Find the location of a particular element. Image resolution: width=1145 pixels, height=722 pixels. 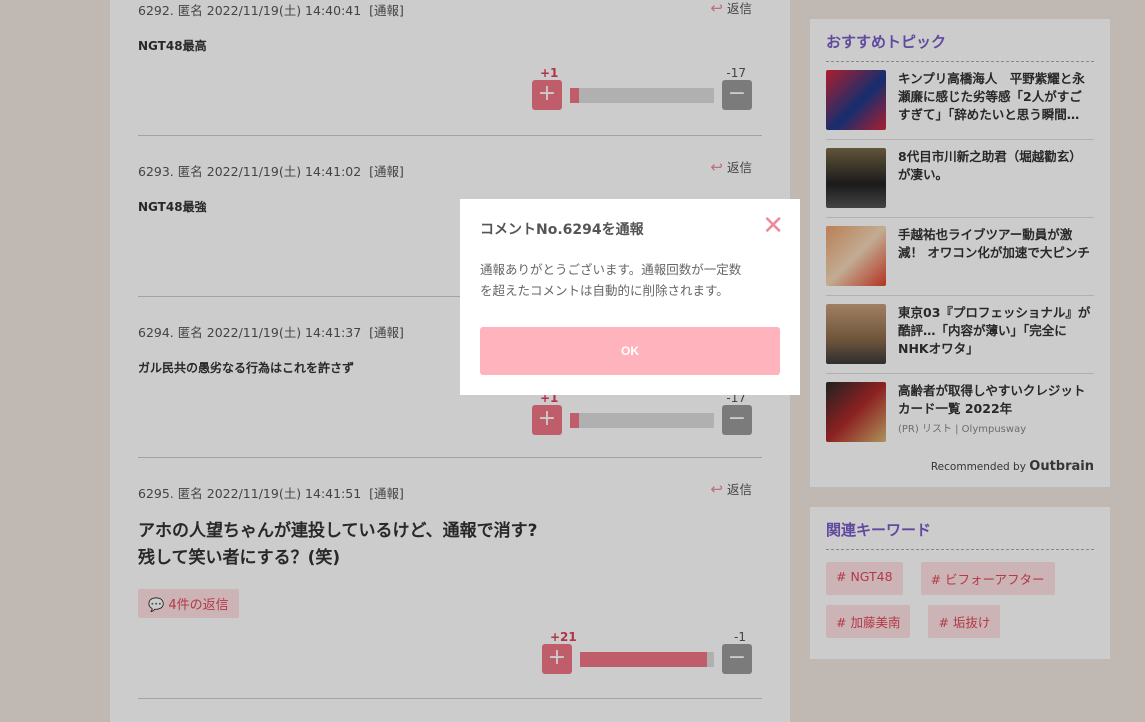

dialog-message-line: 通報ありがとうございます。通報回数が一定数 is located at coordinates (611, 269).